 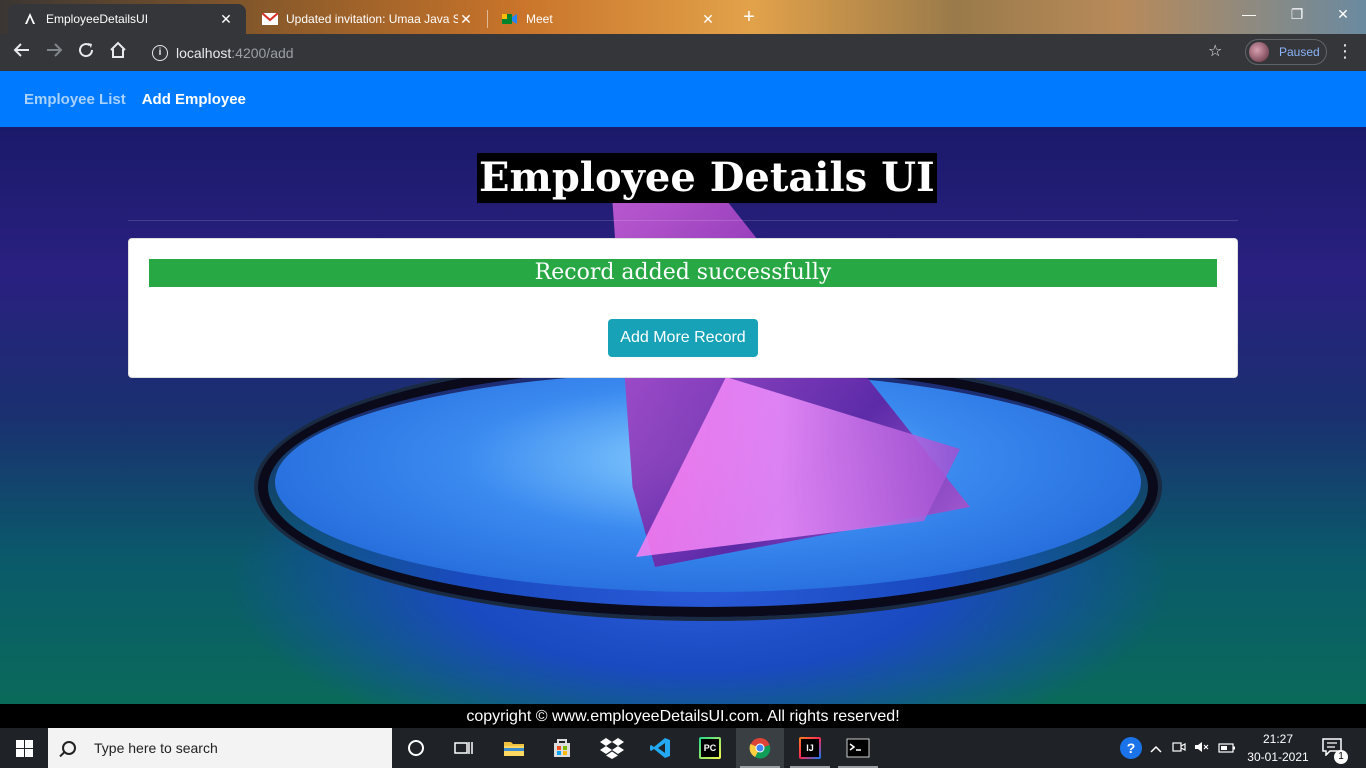 What do you see at coordinates (75, 99) in the screenshot?
I see `nav-employee-list: Employee List` at bounding box center [75, 99].